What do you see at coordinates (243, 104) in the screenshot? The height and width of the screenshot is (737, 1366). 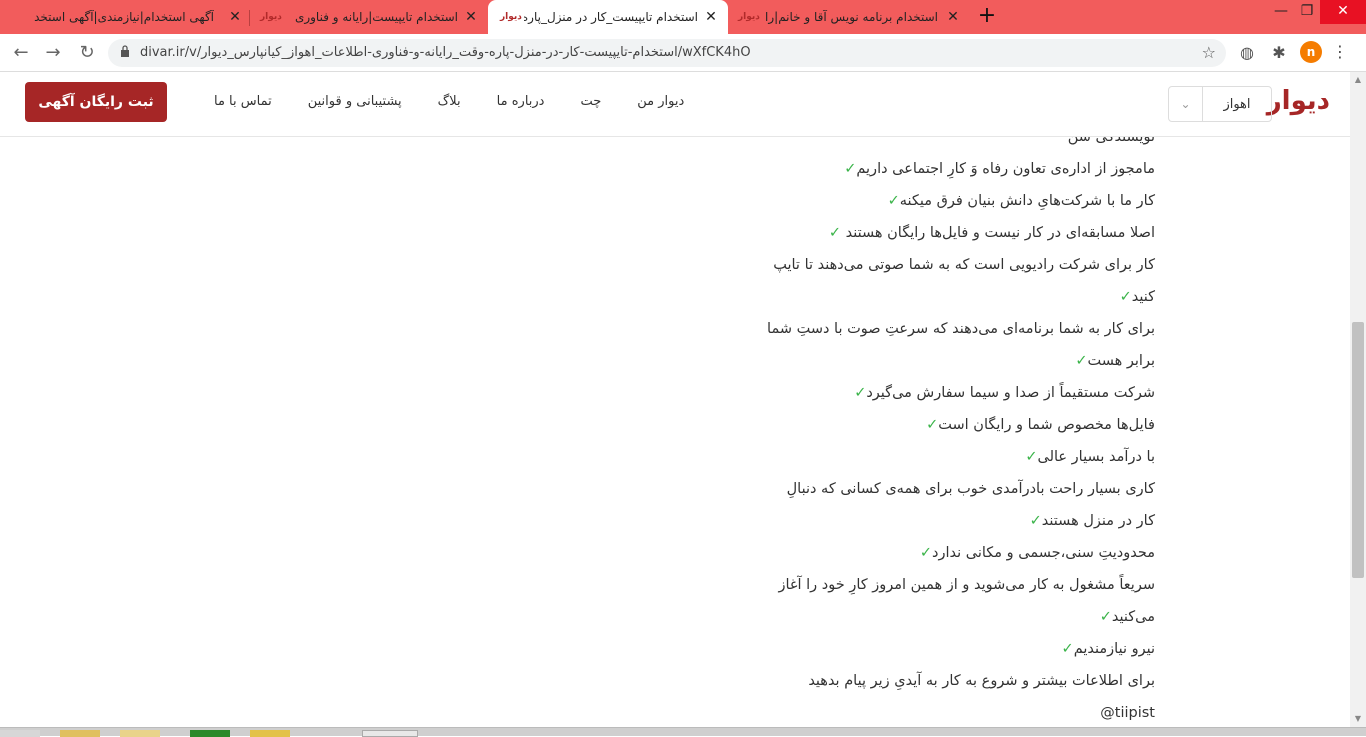 I see `nav-contact: تماس با ما` at bounding box center [243, 104].